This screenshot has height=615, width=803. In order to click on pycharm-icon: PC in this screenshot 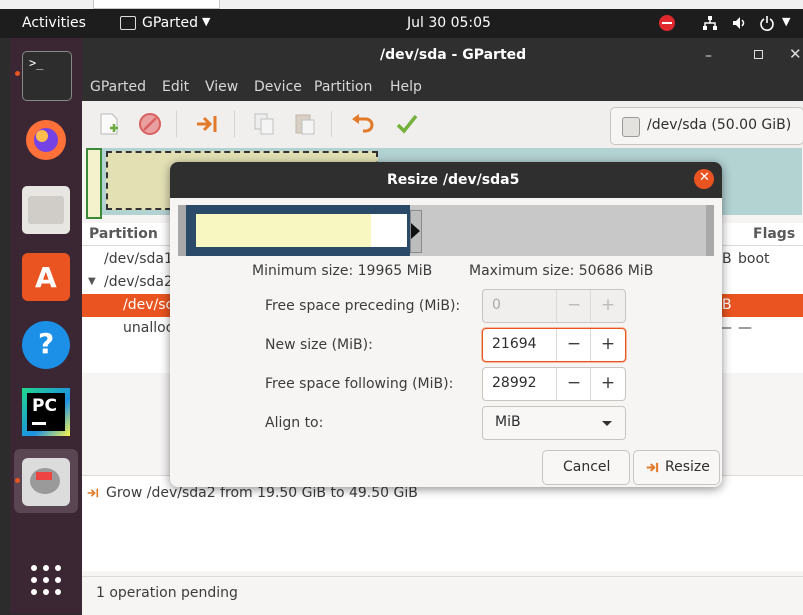, I will do `click(46, 412)`.